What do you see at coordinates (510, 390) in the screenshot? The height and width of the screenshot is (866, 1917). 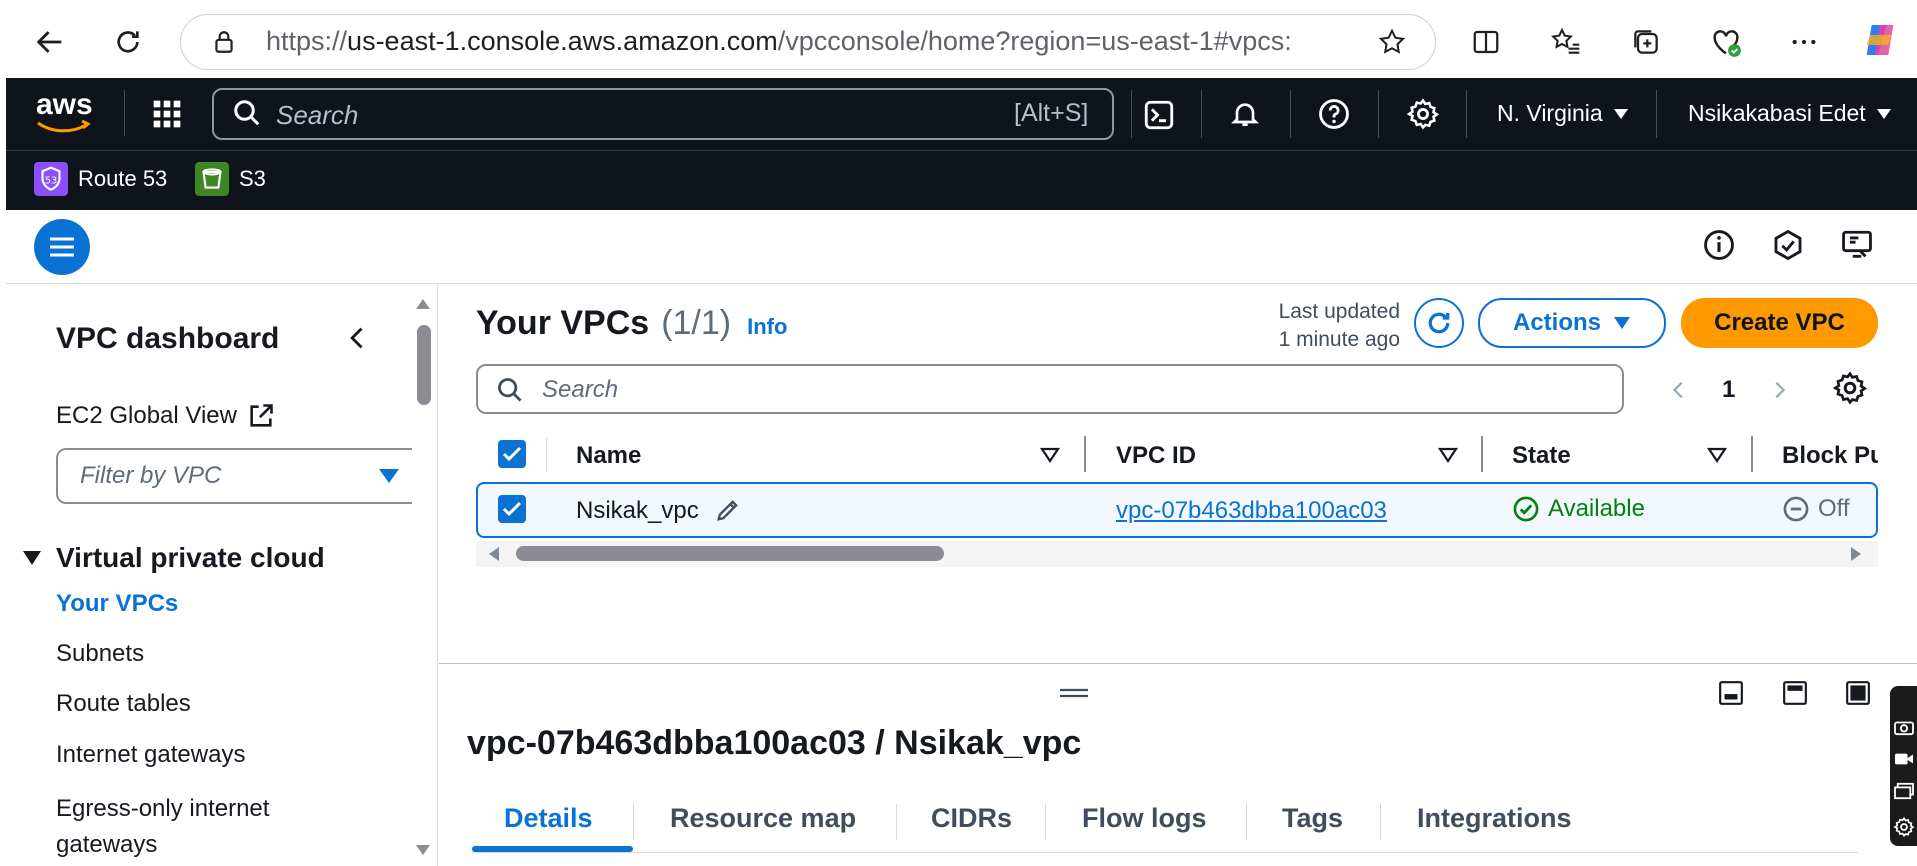 I see `search-icon` at bounding box center [510, 390].